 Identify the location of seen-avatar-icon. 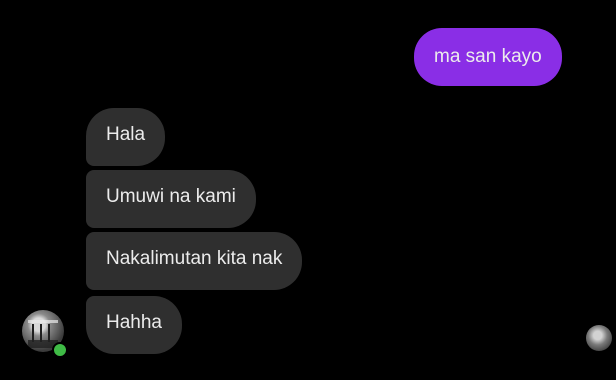
(599, 338).